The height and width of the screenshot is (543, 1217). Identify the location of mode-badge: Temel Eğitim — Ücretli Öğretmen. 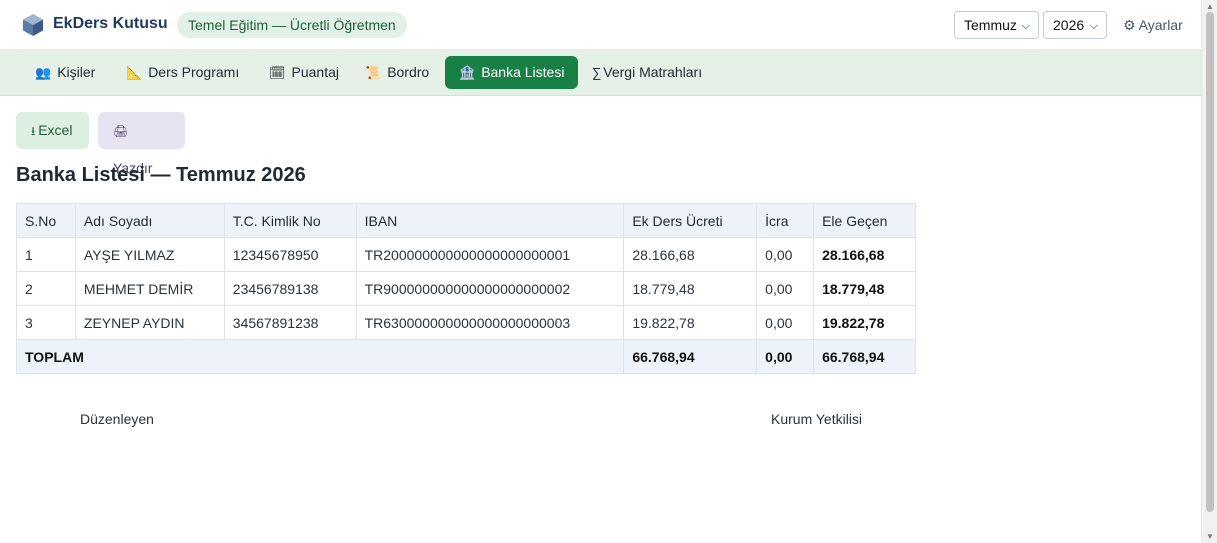
(292, 25).